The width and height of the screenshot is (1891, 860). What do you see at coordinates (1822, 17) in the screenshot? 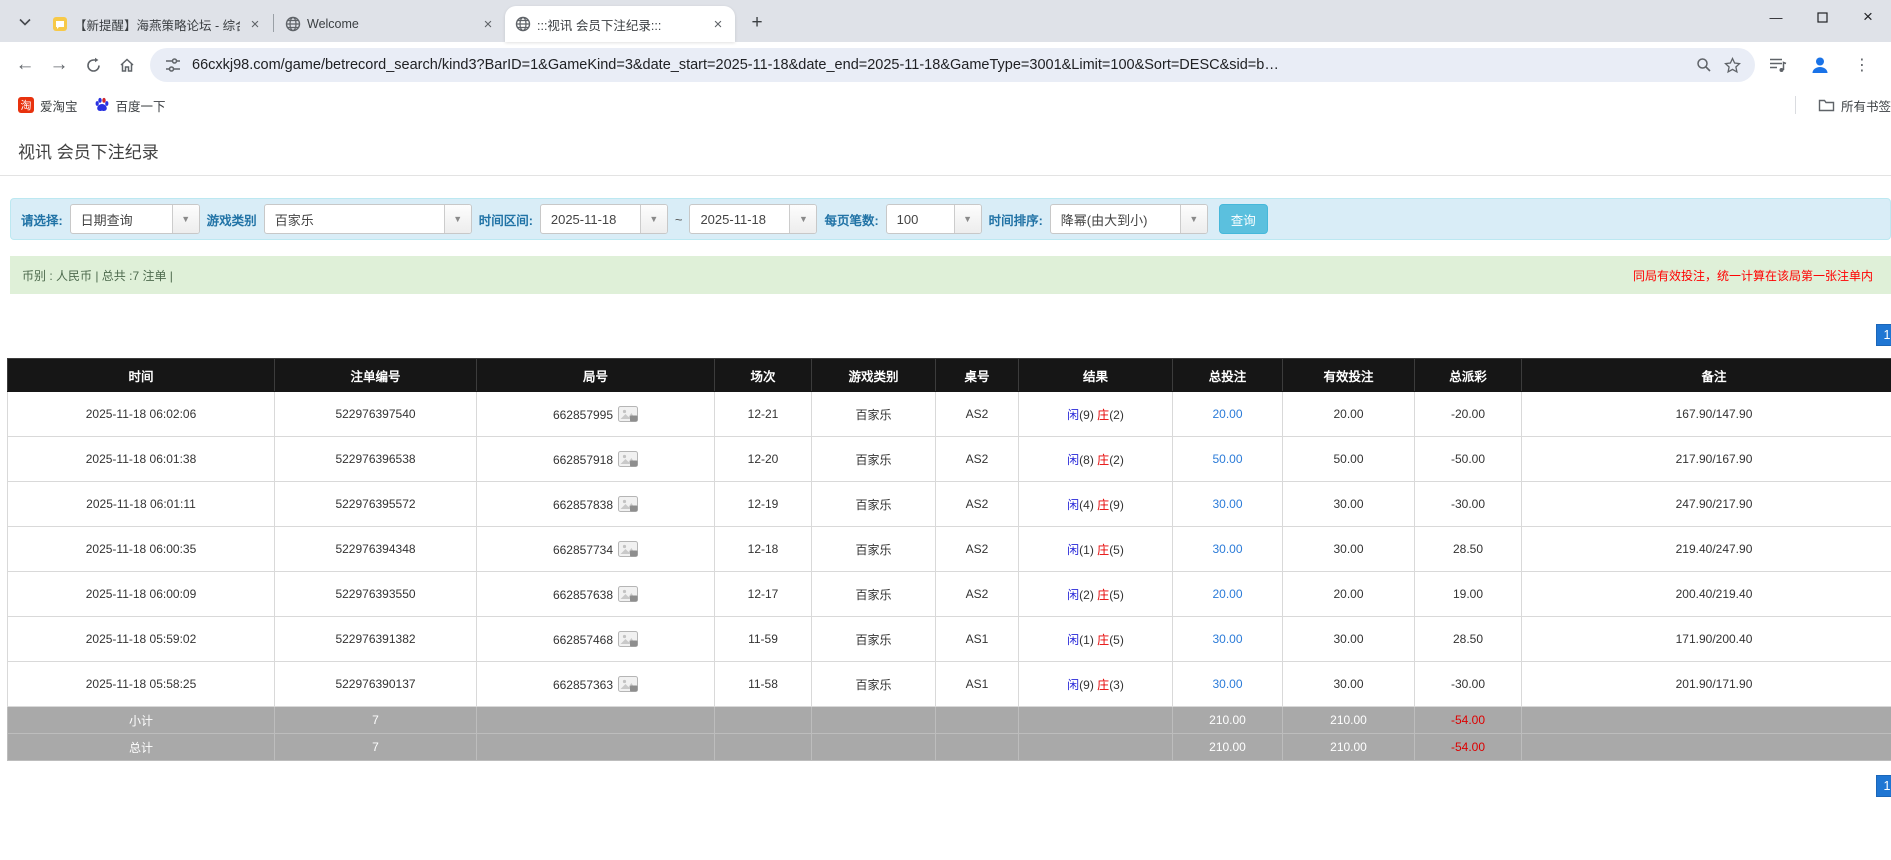
I see `window-maximize-button` at bounding box center [1822, 17].